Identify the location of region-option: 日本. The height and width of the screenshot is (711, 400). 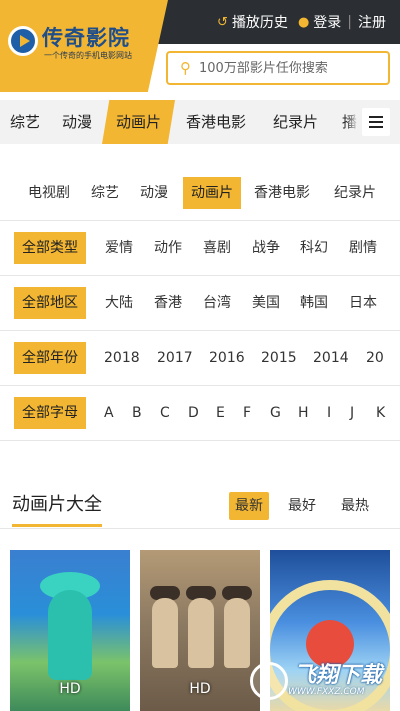
(363, 303).